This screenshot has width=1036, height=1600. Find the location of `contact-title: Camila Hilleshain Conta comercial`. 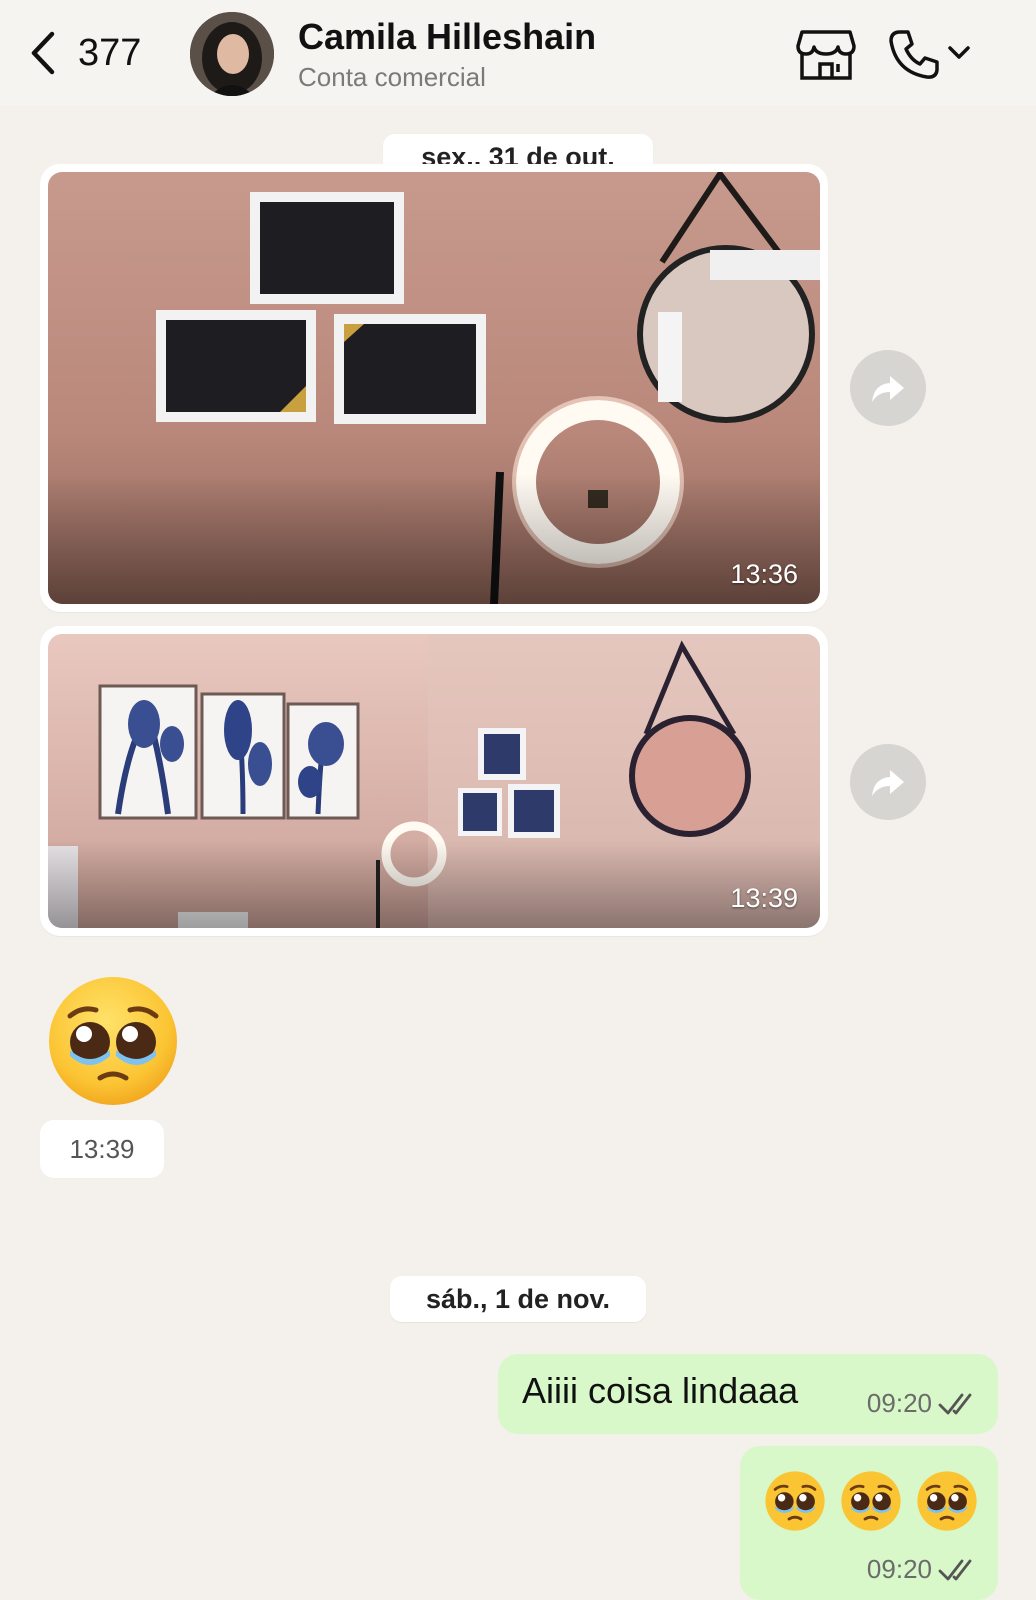

contact-title: Camila Hilleshain Conta comercial is located at coordinates (447, 54).